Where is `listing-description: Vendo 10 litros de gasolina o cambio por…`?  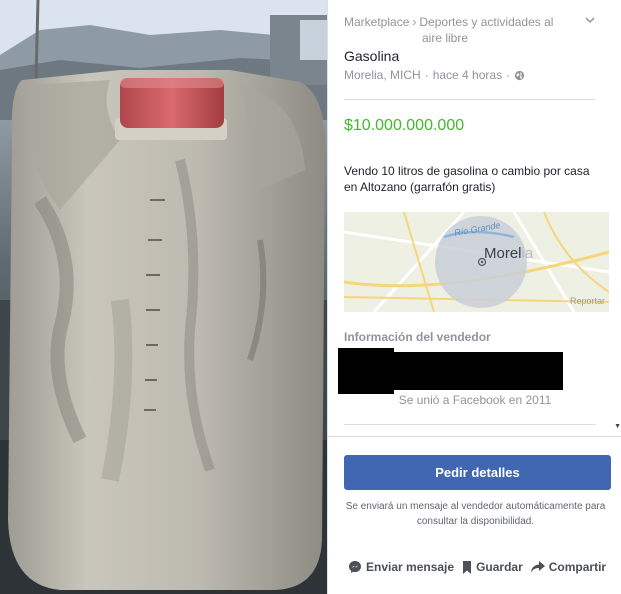
listing-description: Vendo 10 litros de gasolina o cambio por… is located at coordinates (467, 179).